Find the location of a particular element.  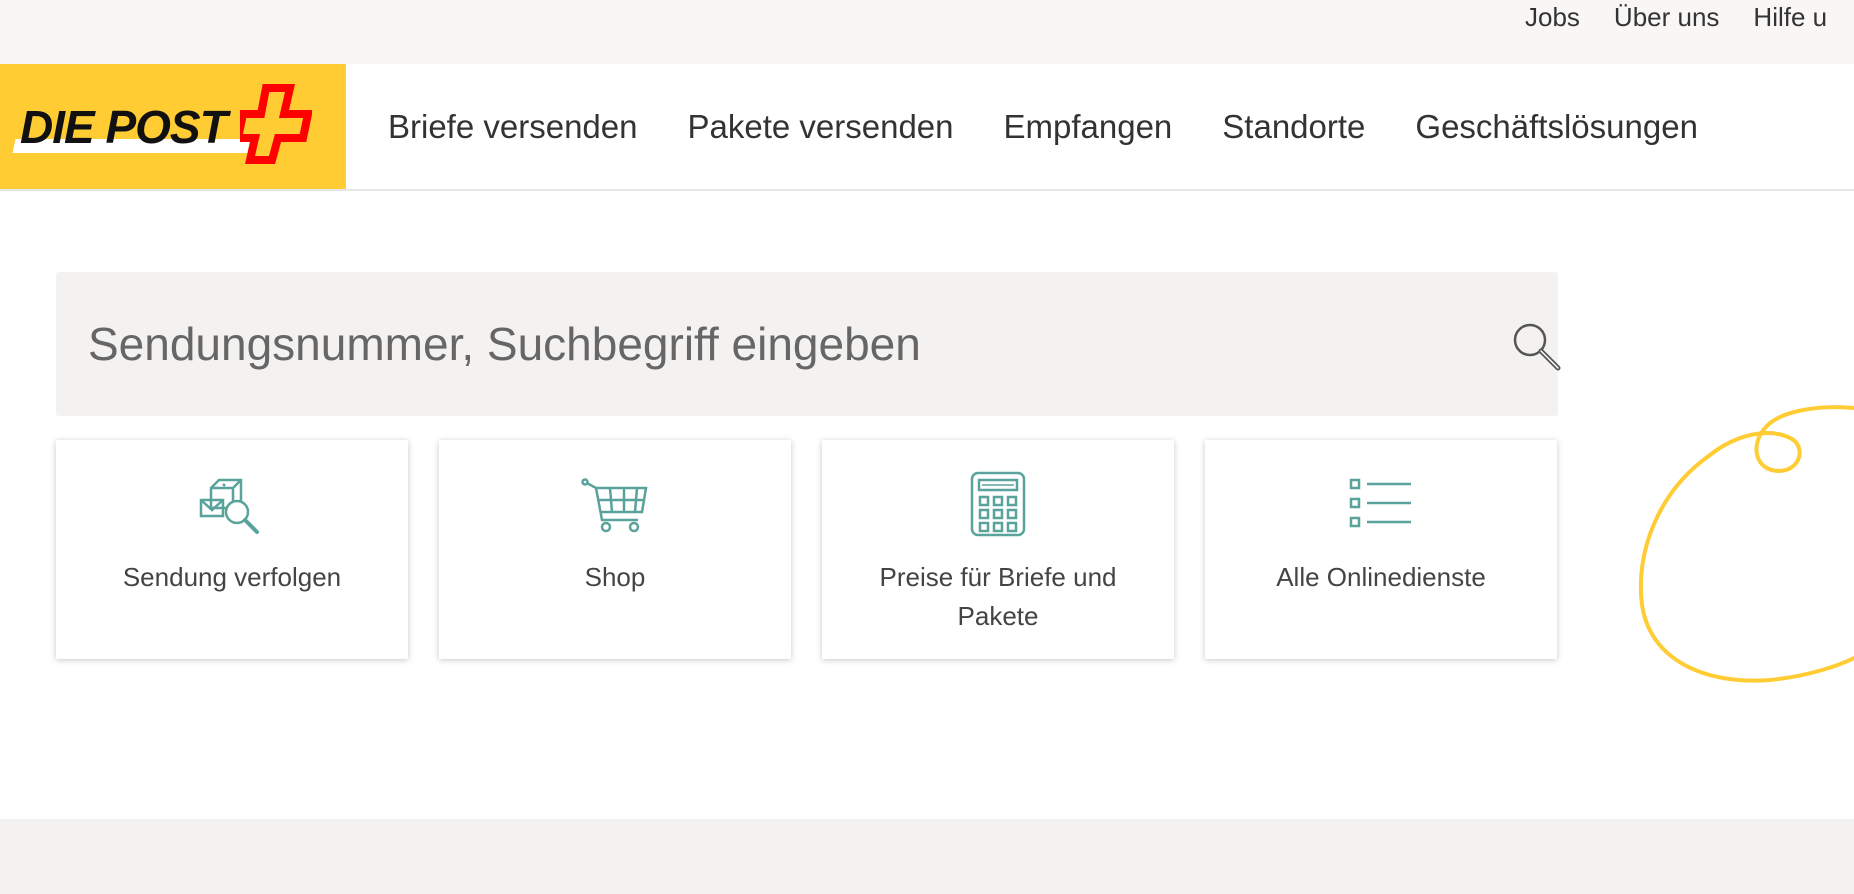

nav-item-empfangen: Empfangen is located at coordinates (1088, 127).